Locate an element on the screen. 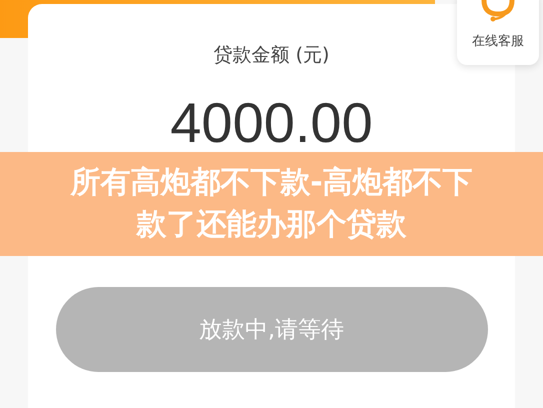  amount-label: 贷款金额 (元) is located at coordinates (272, 55).